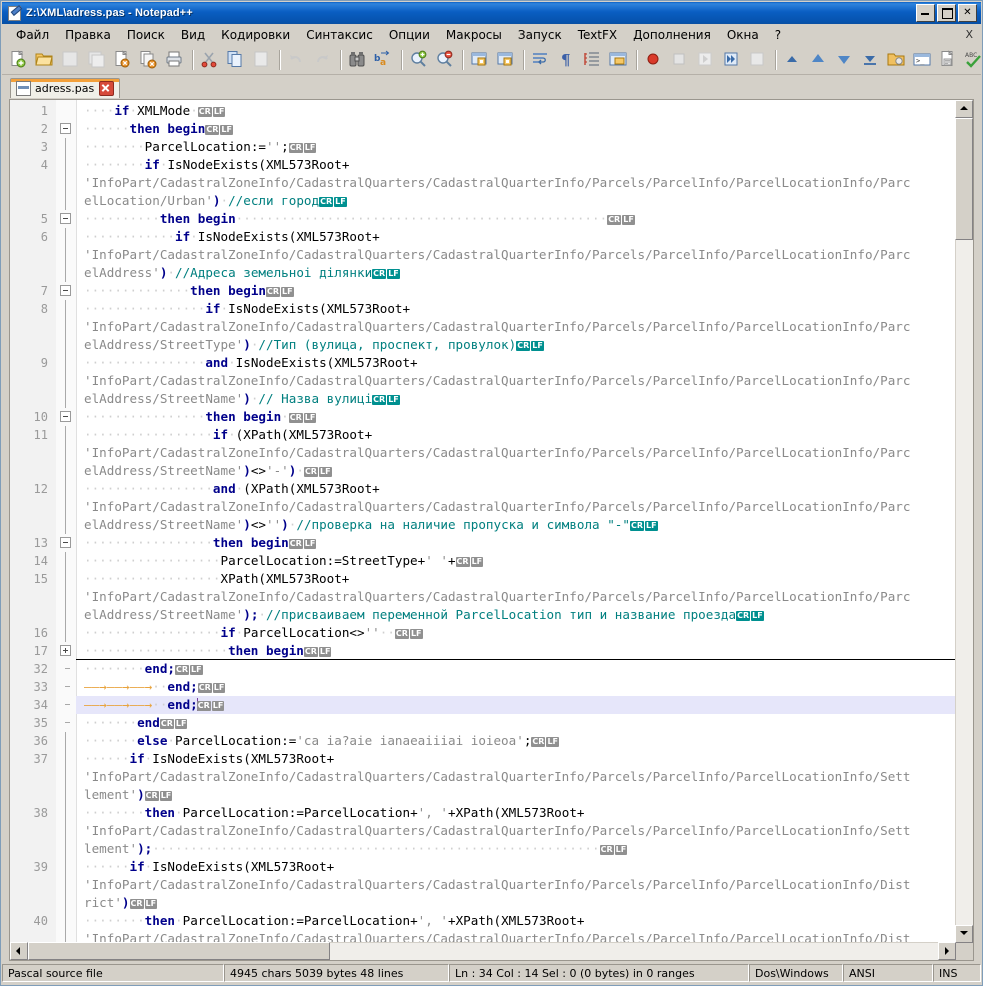 This screenshot has height=986, width=983. What do you see at coordinates (262, 60) in the screenshot?
I see `paste-icon` at bounding box center [262, 60].